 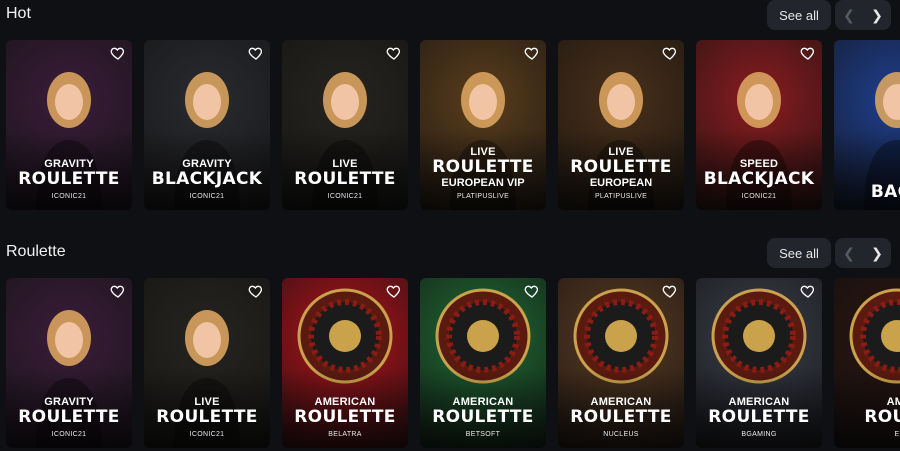 What do you see at coordinates (483, 363) in the screenshot?
I see `game-card: AMERICAN ROULETTE BETSOFT` at bounding box center [483, 363].